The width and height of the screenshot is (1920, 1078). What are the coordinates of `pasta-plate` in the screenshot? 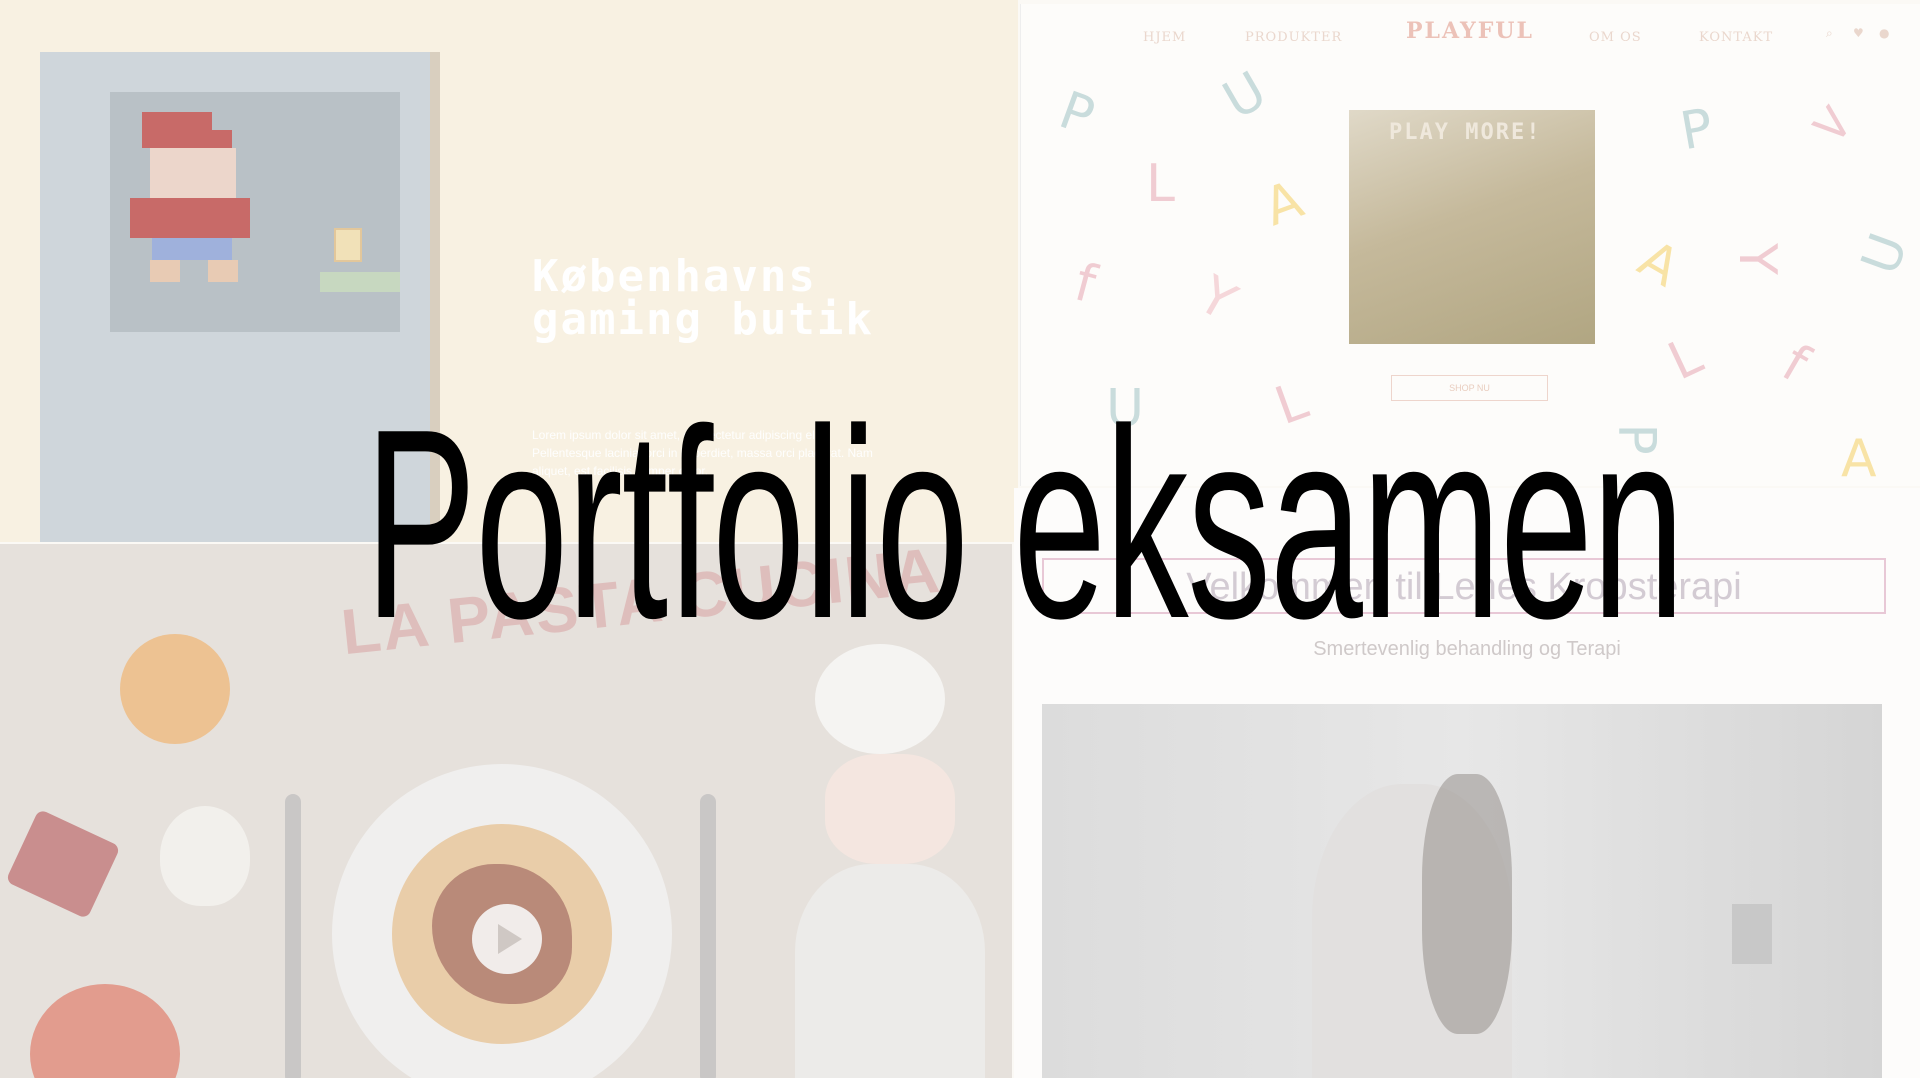 It's located at (502, 921).